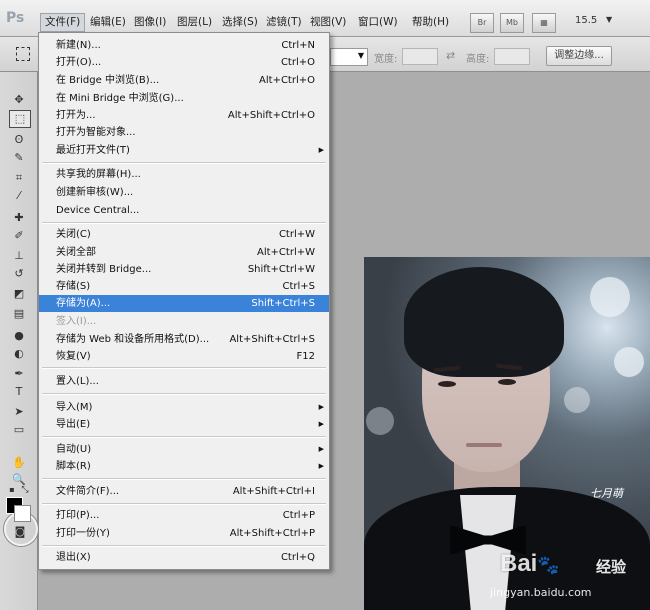 This screenshot has height=610, width=650. I want to click on menu-item-close-all: 关闭全部 Alt+Ctrl+W, so click(184, 252).